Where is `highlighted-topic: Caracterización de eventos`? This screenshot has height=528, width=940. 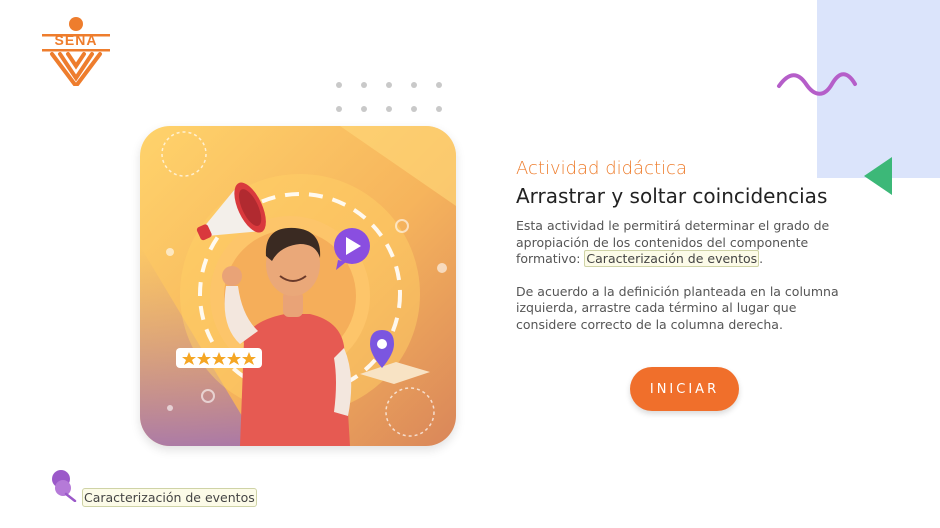
highlighted-topic: Caracterización de eventos is located at coordinates (672, 258).